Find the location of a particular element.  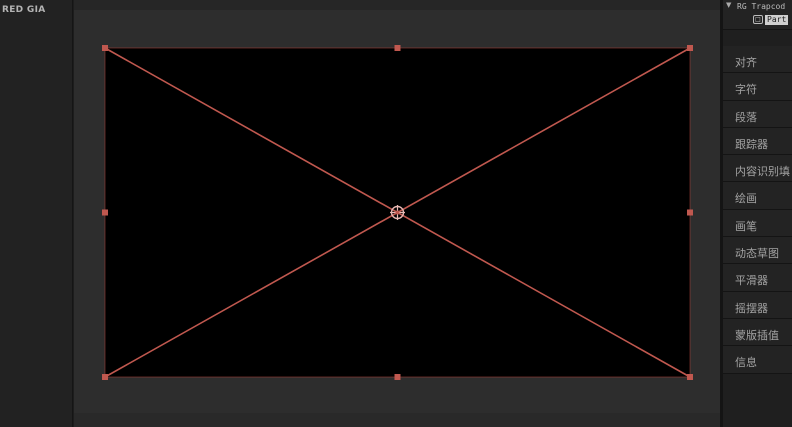

panel-mask-interpolation: 蒙版插值 is located at coordinates (757, 332).